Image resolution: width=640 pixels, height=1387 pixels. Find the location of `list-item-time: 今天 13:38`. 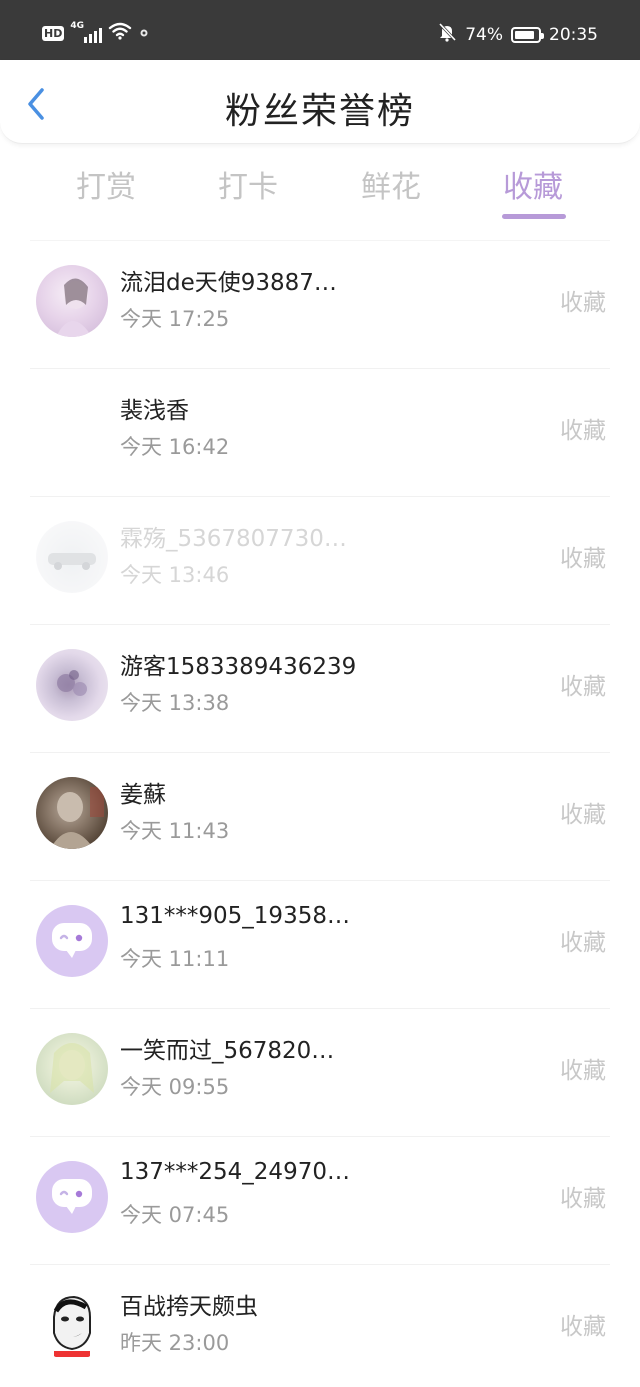

list-item-time: 今天 13:38 is located at coordinates (175, 703).